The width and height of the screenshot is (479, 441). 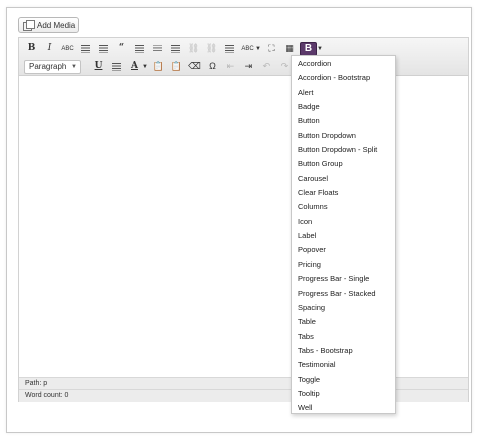 What do you see at coordinates (134, 67) in the screenshot?
I see `text-color-button: A` at bounding box center [134, 67].